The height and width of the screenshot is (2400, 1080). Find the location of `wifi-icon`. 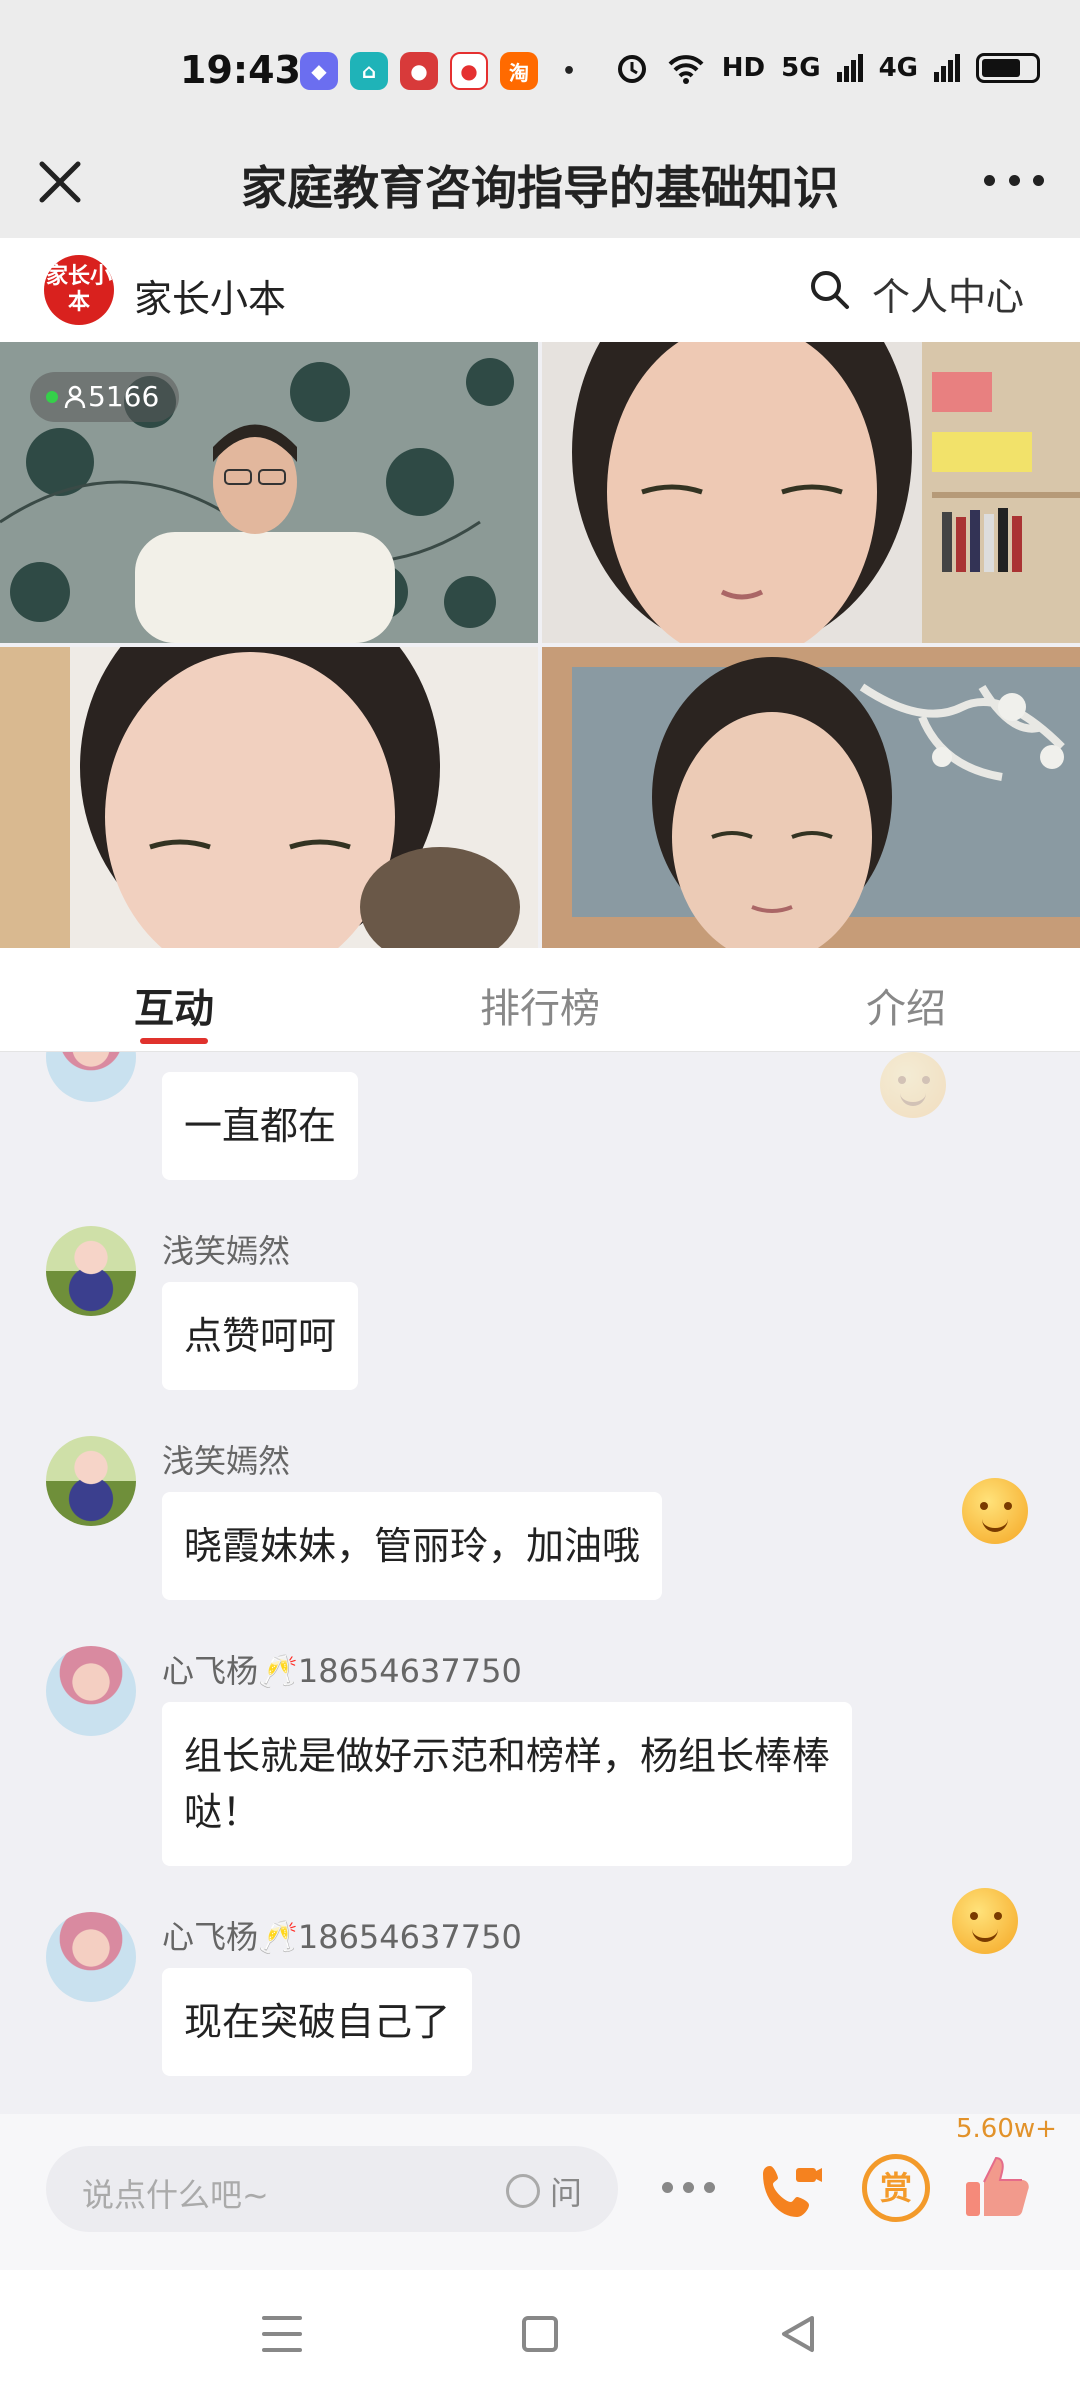

wifi-icon is located at coordinates (686, 69).